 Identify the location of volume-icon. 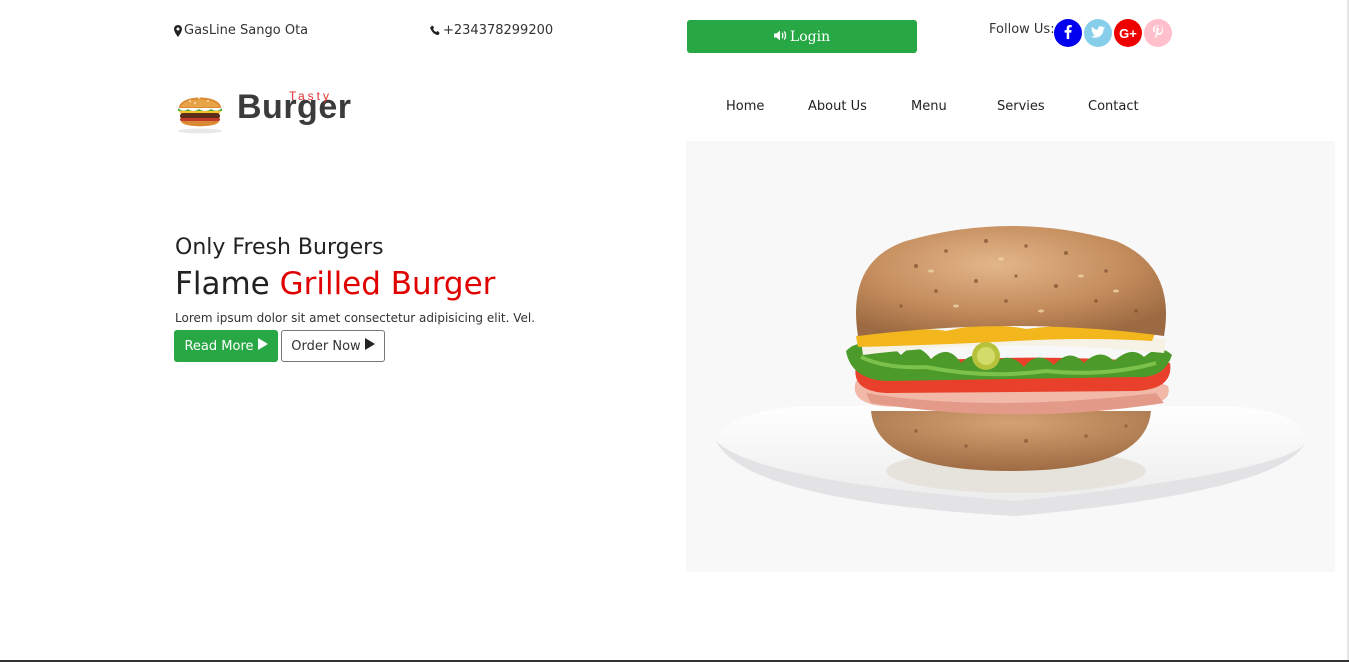
(780, 37).